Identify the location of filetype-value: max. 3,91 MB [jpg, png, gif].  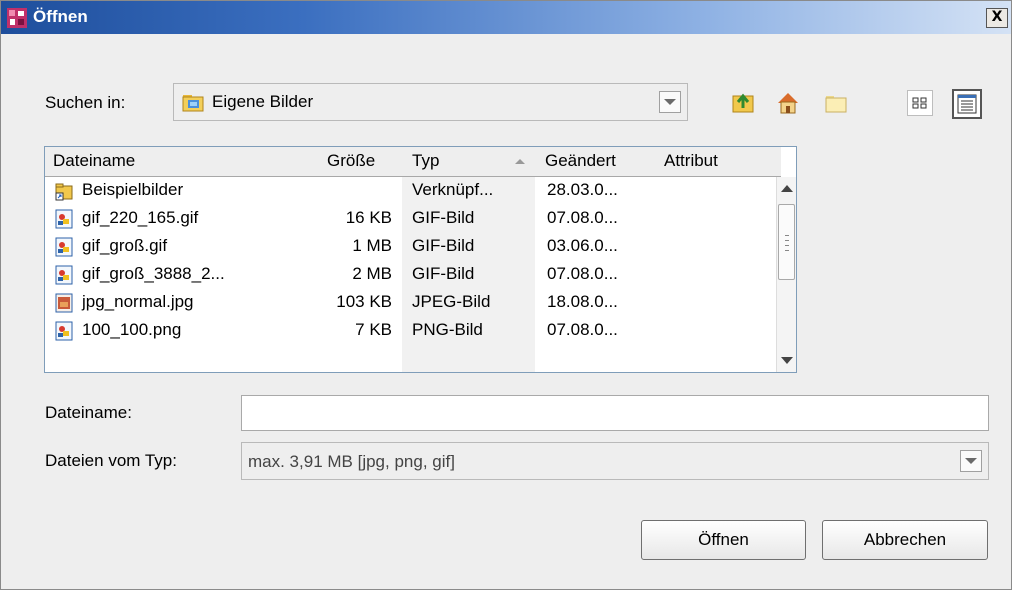
(351, 461).